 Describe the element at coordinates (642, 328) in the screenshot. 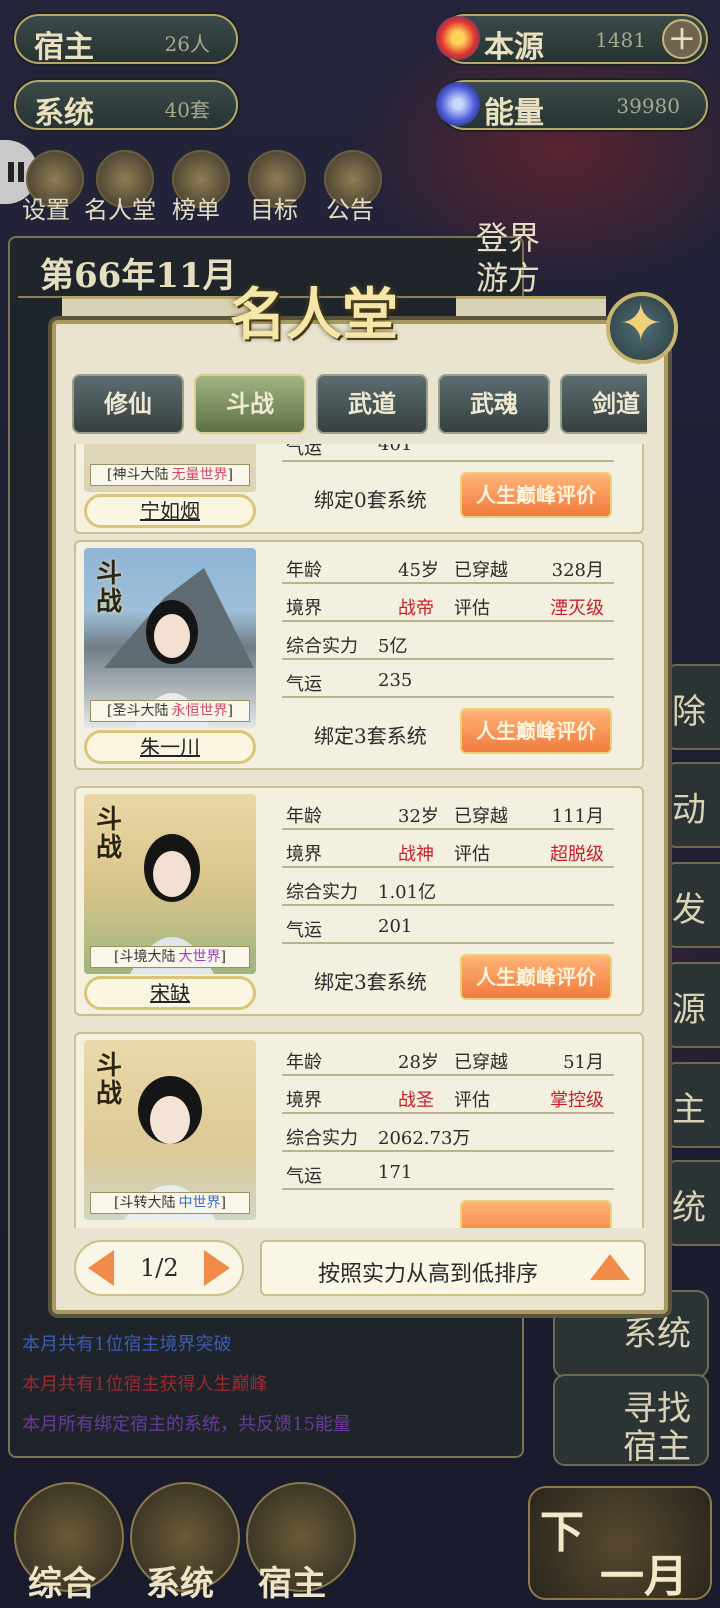

I see `close-icon` at that location.